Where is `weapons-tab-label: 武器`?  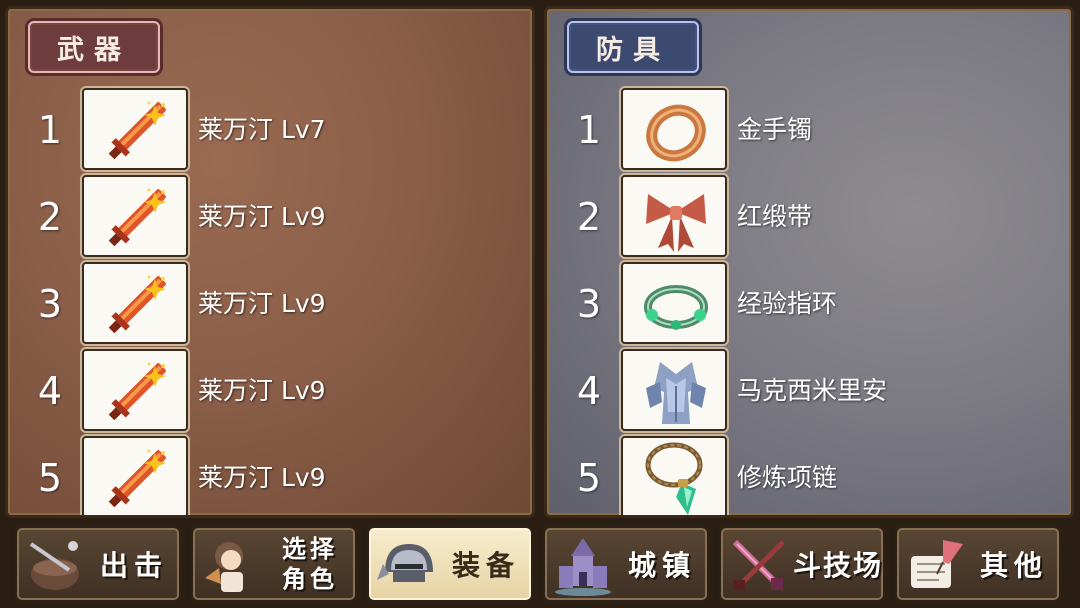 weapons-tab-label: 武器 is located at coordinates (94, 47).